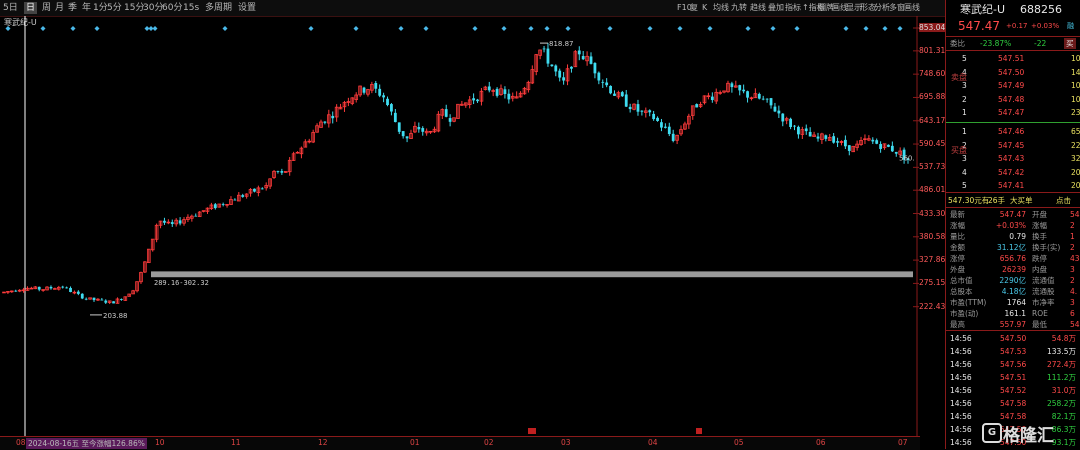 The height and width of the screenshot is (450, 1080). What do you see at coordinates (1039, 324) in the screenshot?
I see `stat-label-2: 最低` at bounding box center [1039, 324].